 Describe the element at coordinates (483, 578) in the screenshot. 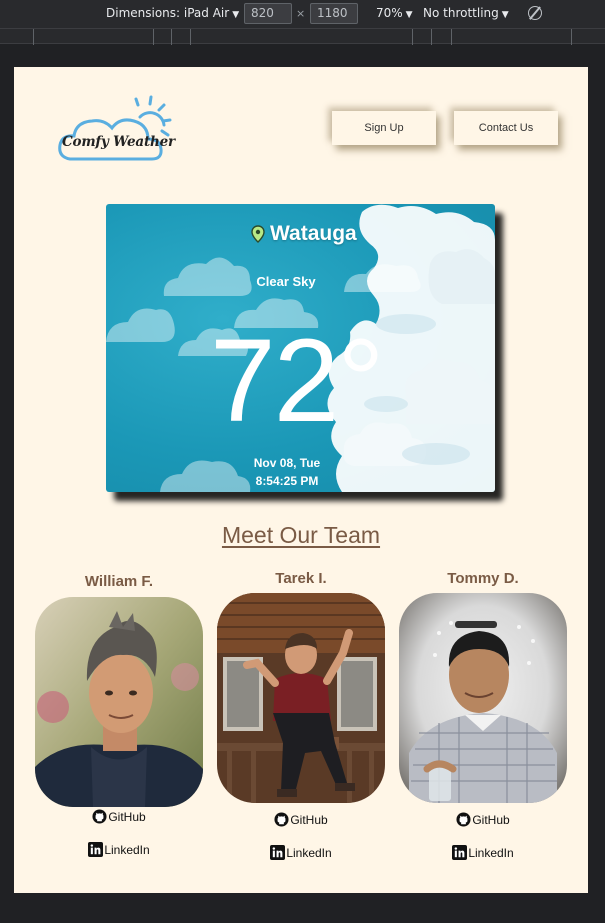

I see `member-name: Tommy D.` at that location.